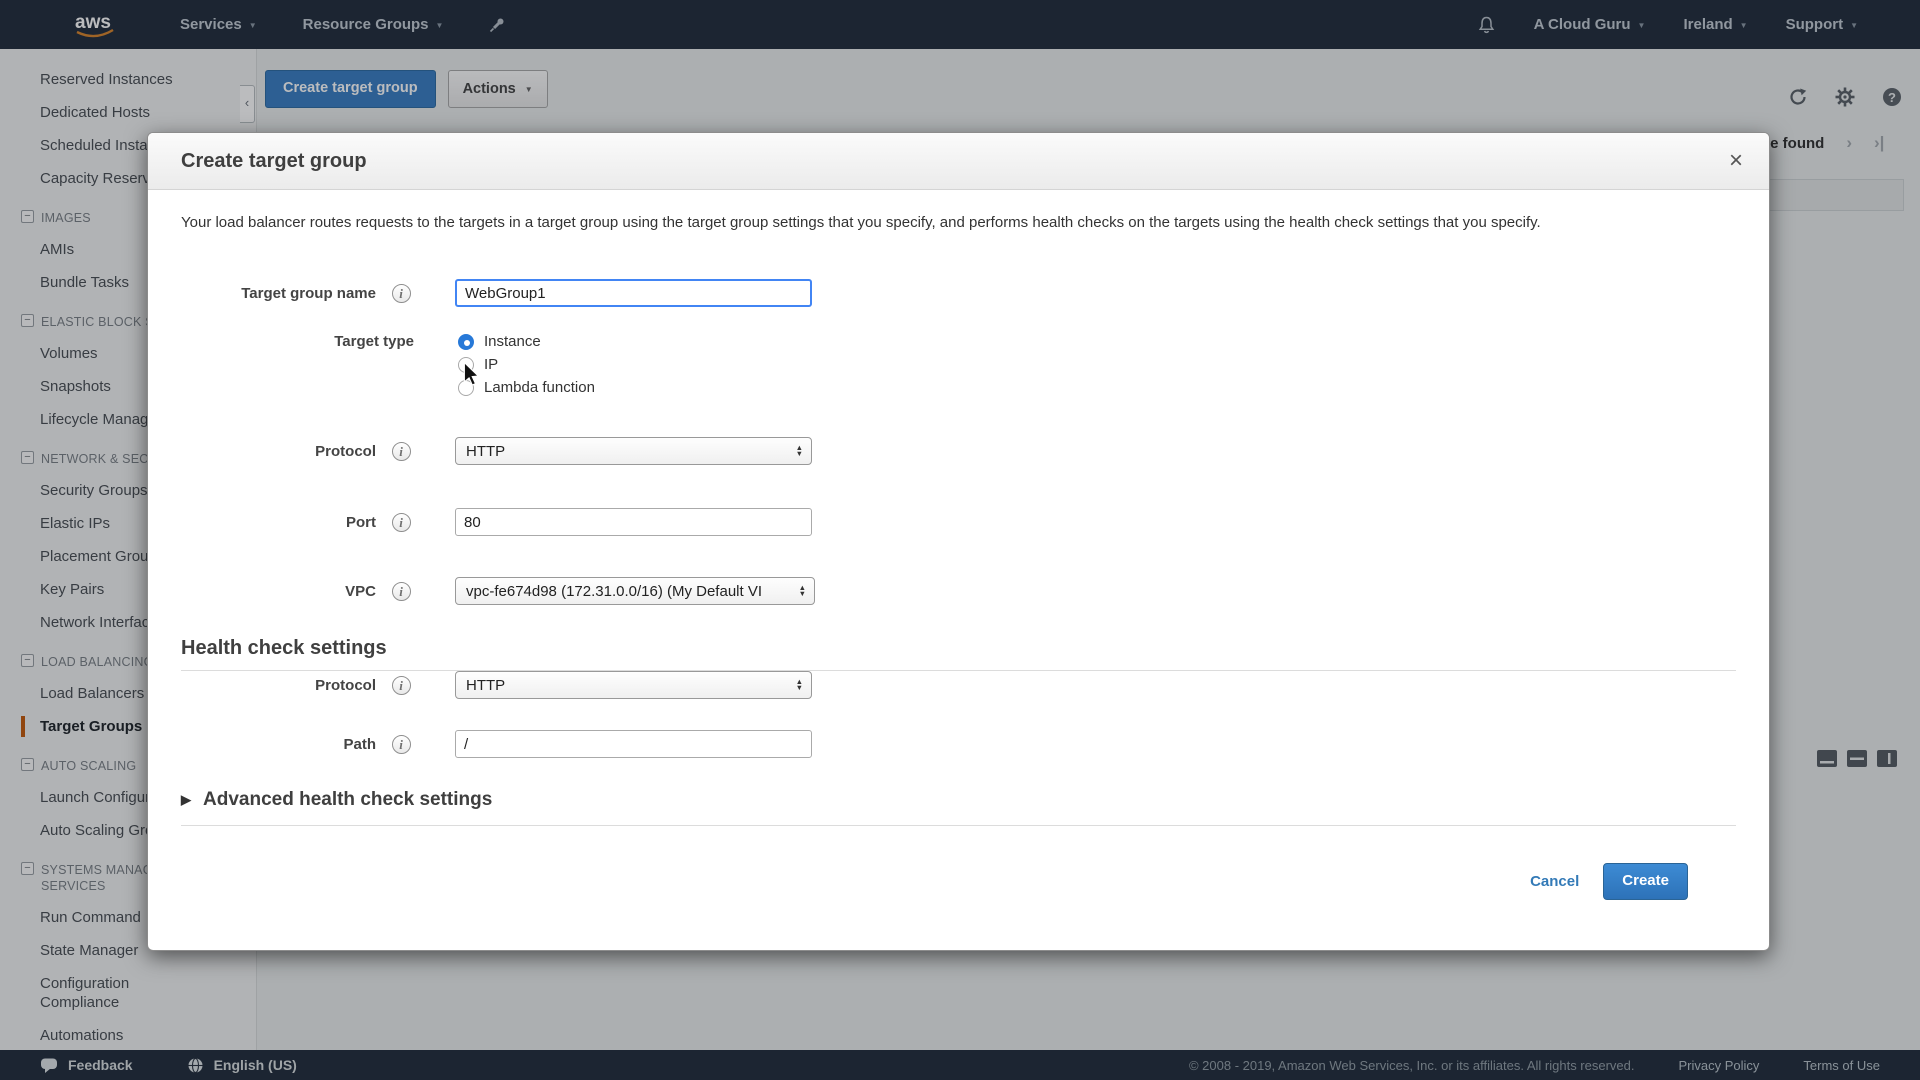 Image resolution: width=1920 pixels, height=1080 pixels. What do you see at coordinates (958, 685) in the screenshot?
I see `health-check-protocol-row: Protocol i HTTP ▲ ▼` at bounding box center [958, 685].